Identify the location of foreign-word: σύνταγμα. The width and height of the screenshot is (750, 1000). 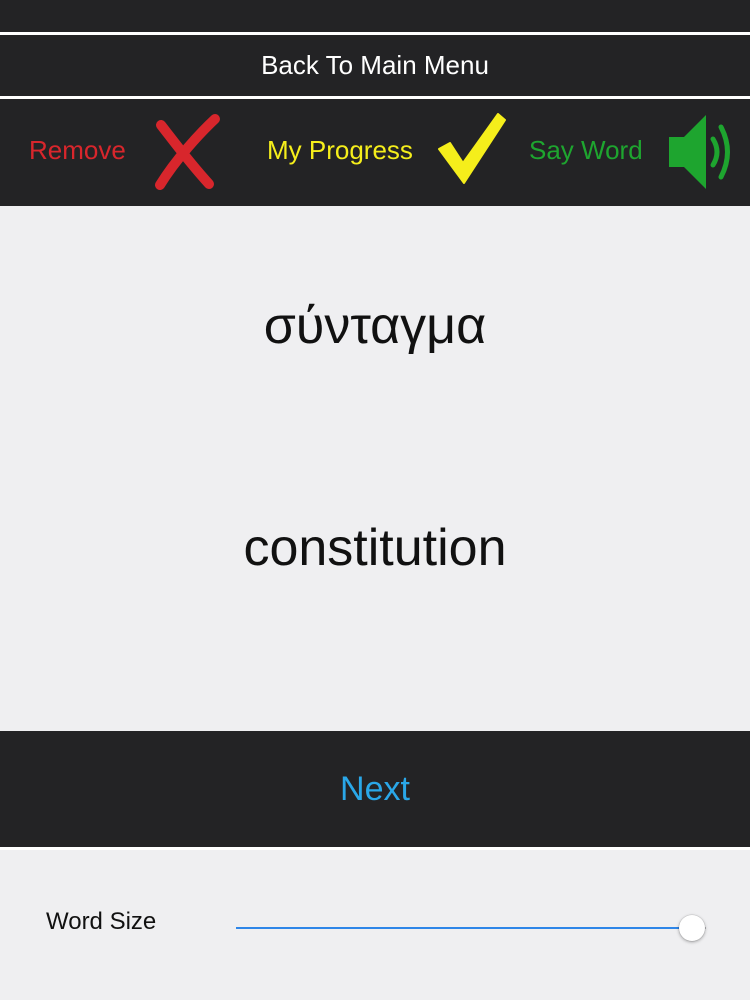
(375, 326).